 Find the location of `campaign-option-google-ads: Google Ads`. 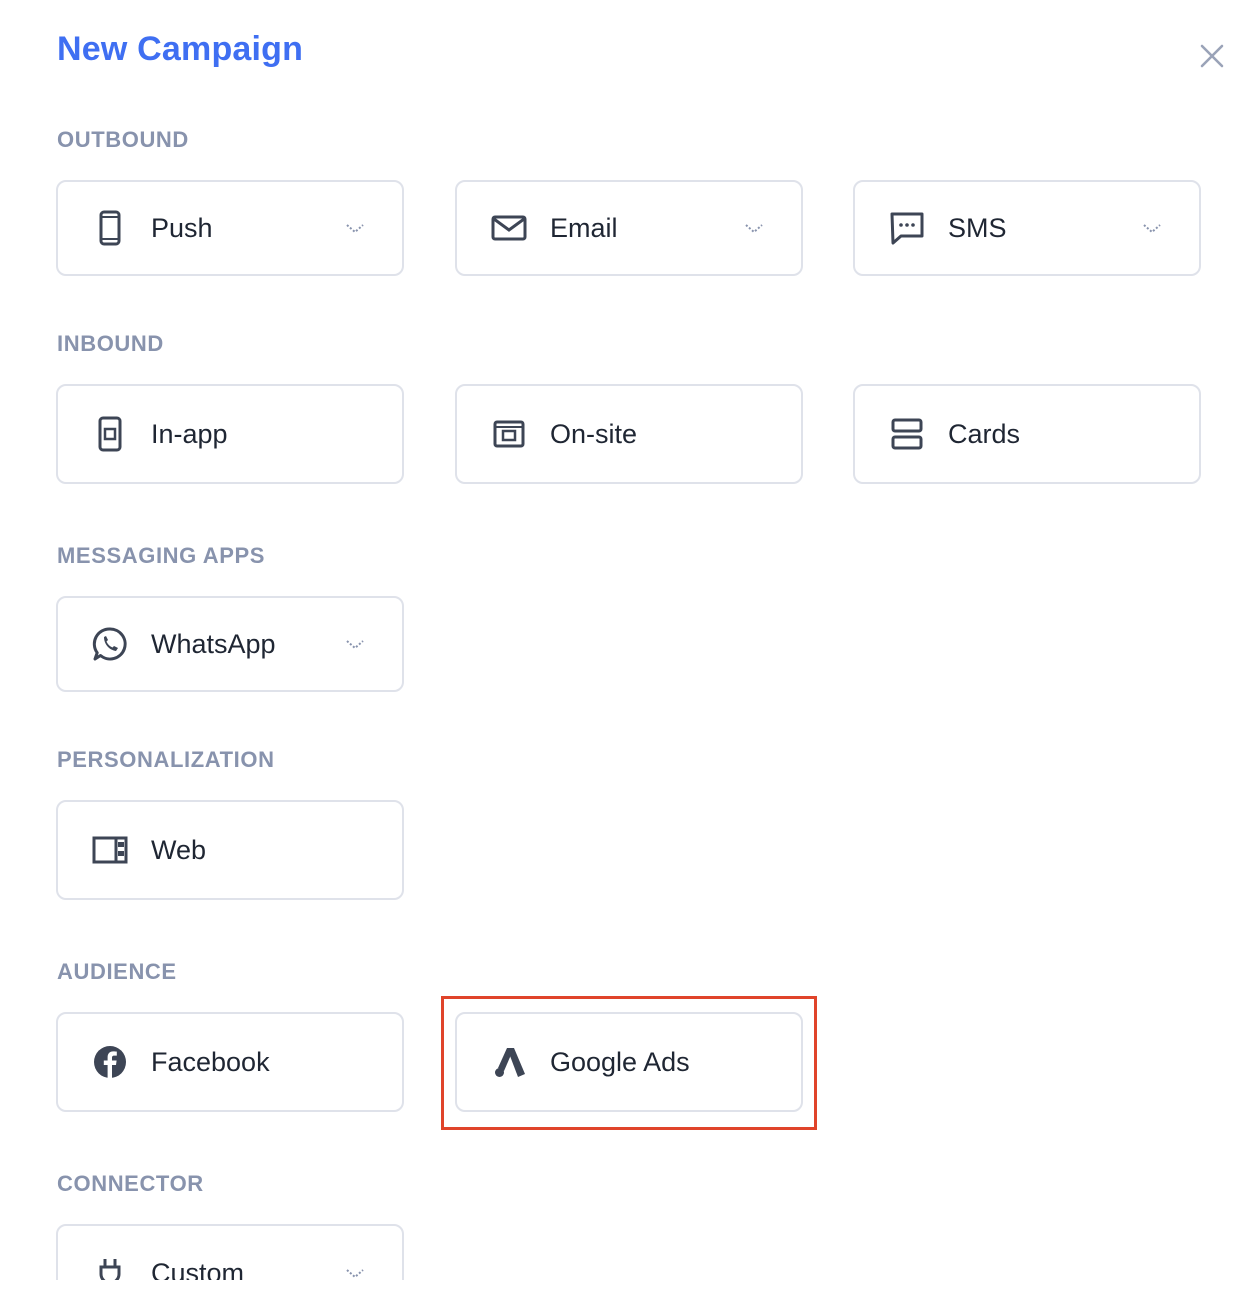

campaign-option-google-ads: Google Ads is located at coordinates (629, 1062).